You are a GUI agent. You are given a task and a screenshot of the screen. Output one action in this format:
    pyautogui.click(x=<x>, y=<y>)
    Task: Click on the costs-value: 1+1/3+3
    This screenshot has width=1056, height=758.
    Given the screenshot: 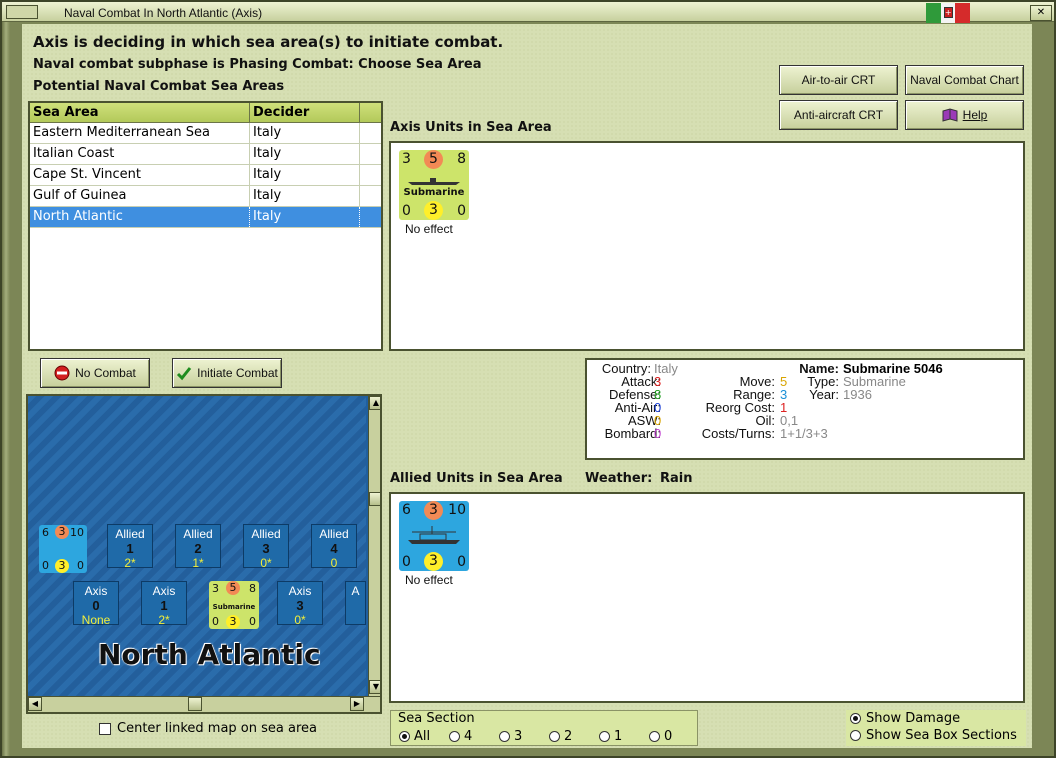 What is the action you would take?
    pyautogui.click(x=804, y=433)
    